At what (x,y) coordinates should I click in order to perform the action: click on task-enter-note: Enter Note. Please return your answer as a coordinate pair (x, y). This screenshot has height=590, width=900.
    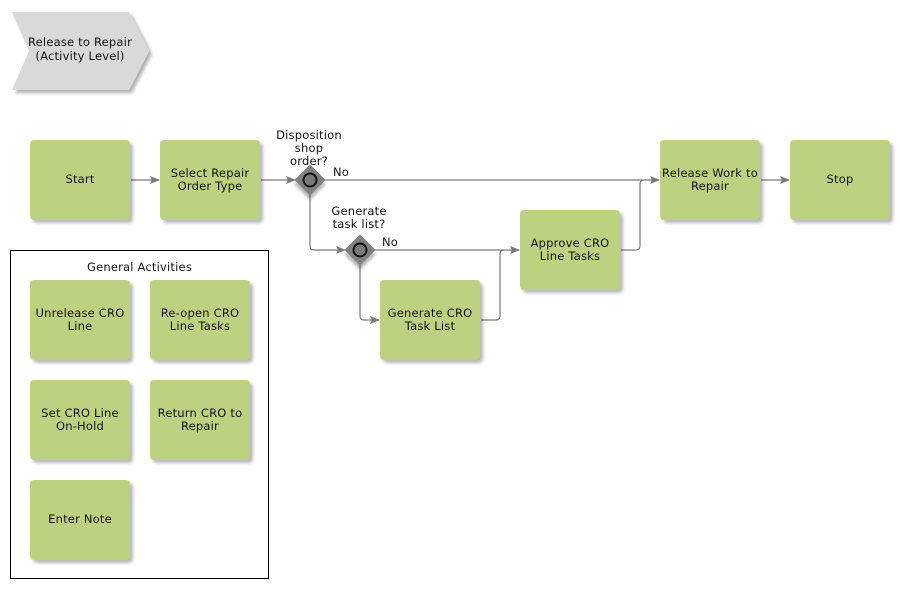
    Looking at the image, I should click on (80, 520).